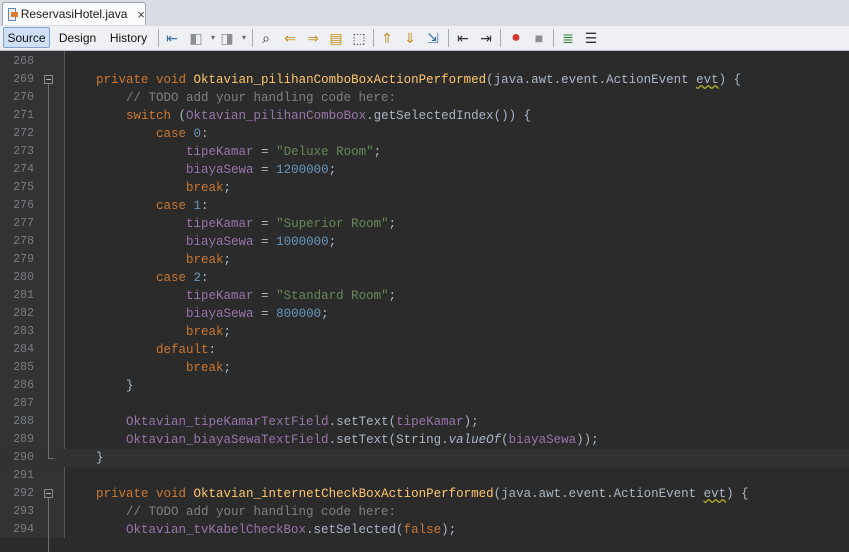 The width and height of the screenshot is (849, 552). What do you see at coordinates (231, 296) in the screenshot?
I see `code-text: tipeKamar = "Standard Room";` at bounding box center [231, 296].